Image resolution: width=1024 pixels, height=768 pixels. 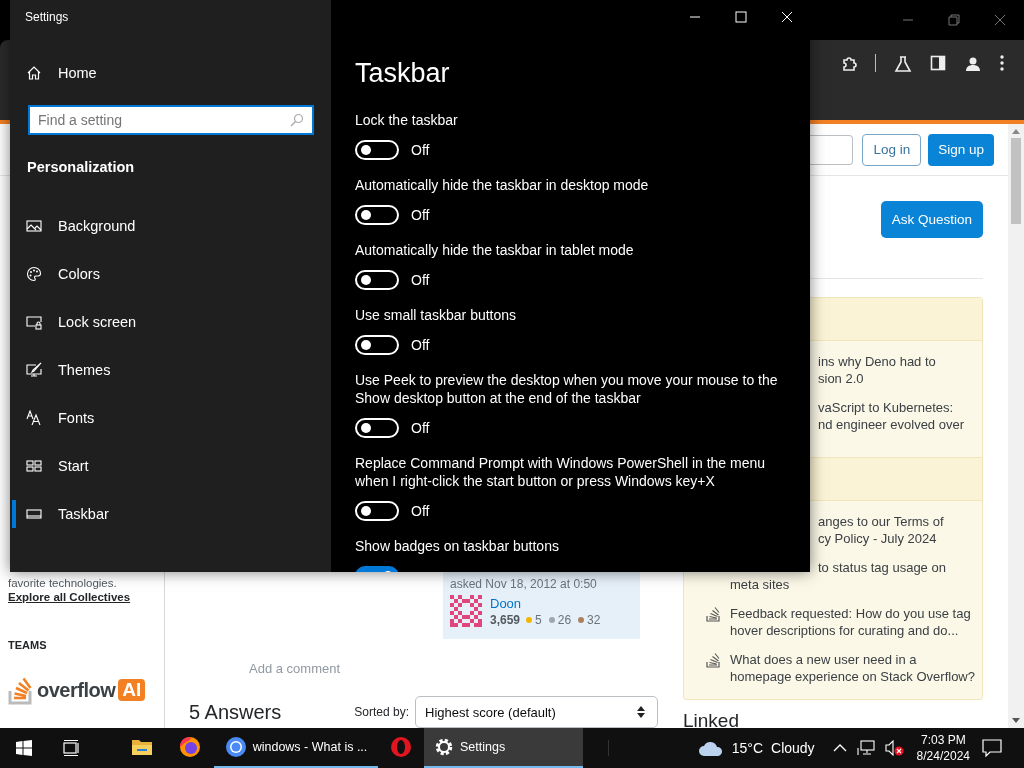 What do you see at coordinates (77, 73) in the screenshot?
I see `home-label: Home` at bounding box center [77, 73].